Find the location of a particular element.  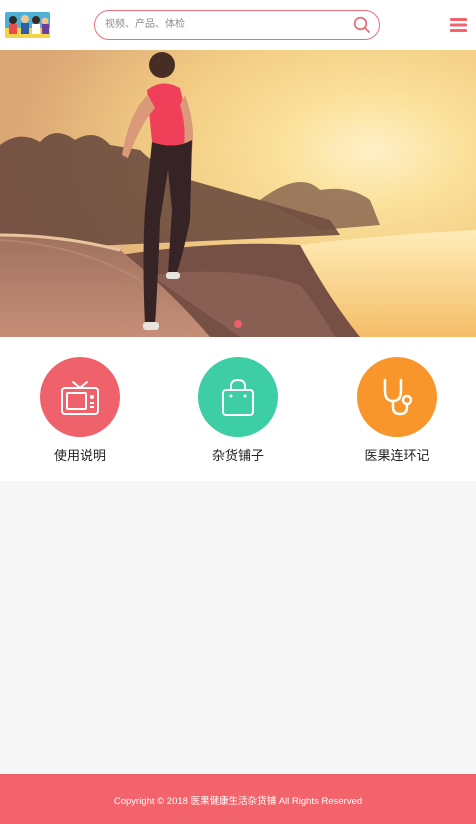

quick-link-label: 杂货铺子 is located at coordinates (237, 455).